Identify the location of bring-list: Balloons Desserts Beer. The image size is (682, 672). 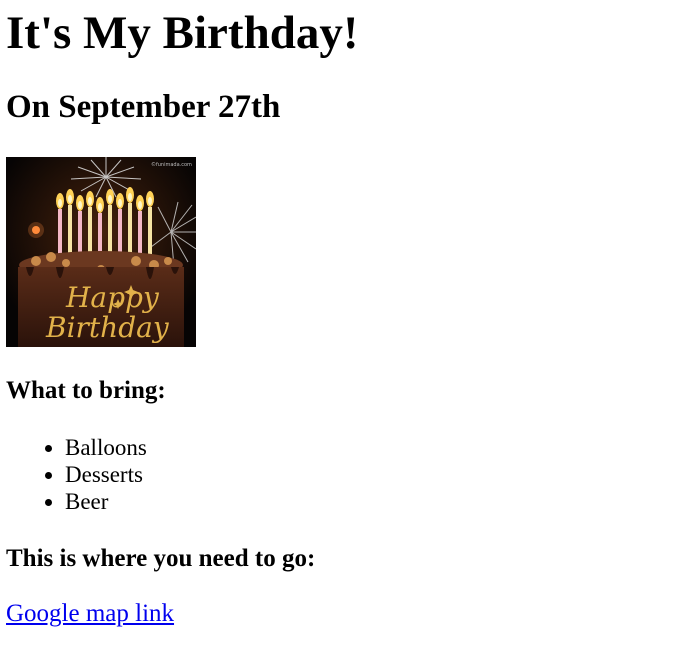
(341, 474).